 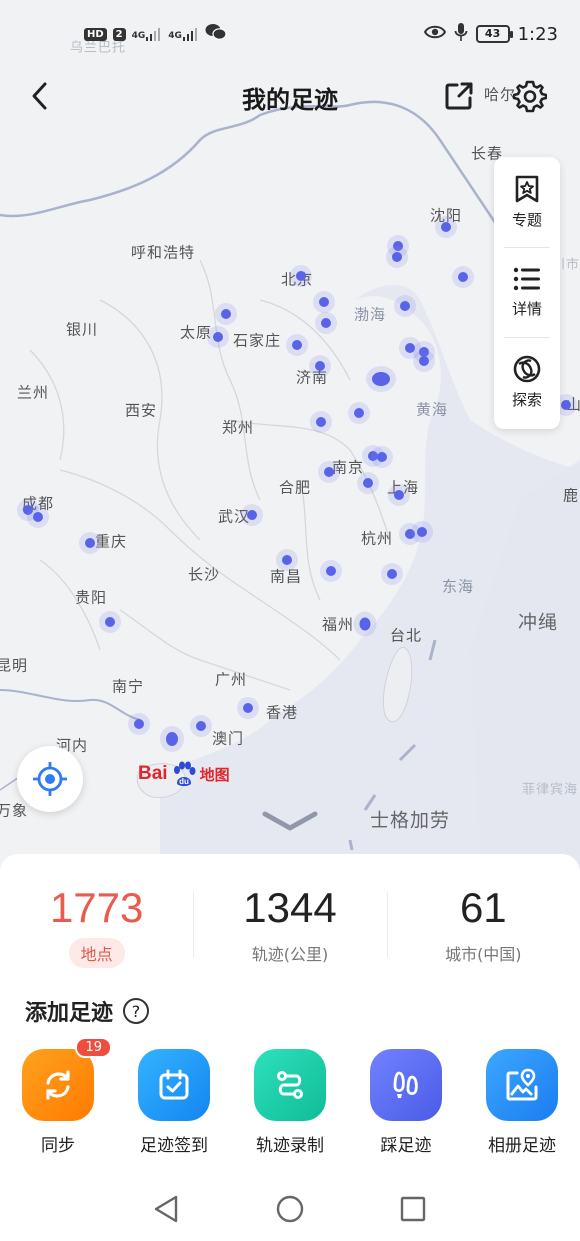 What do you see at coordinates (196, 332) in the screenshot?
I see `map-label: 太原` at bounding box center [196, 332].